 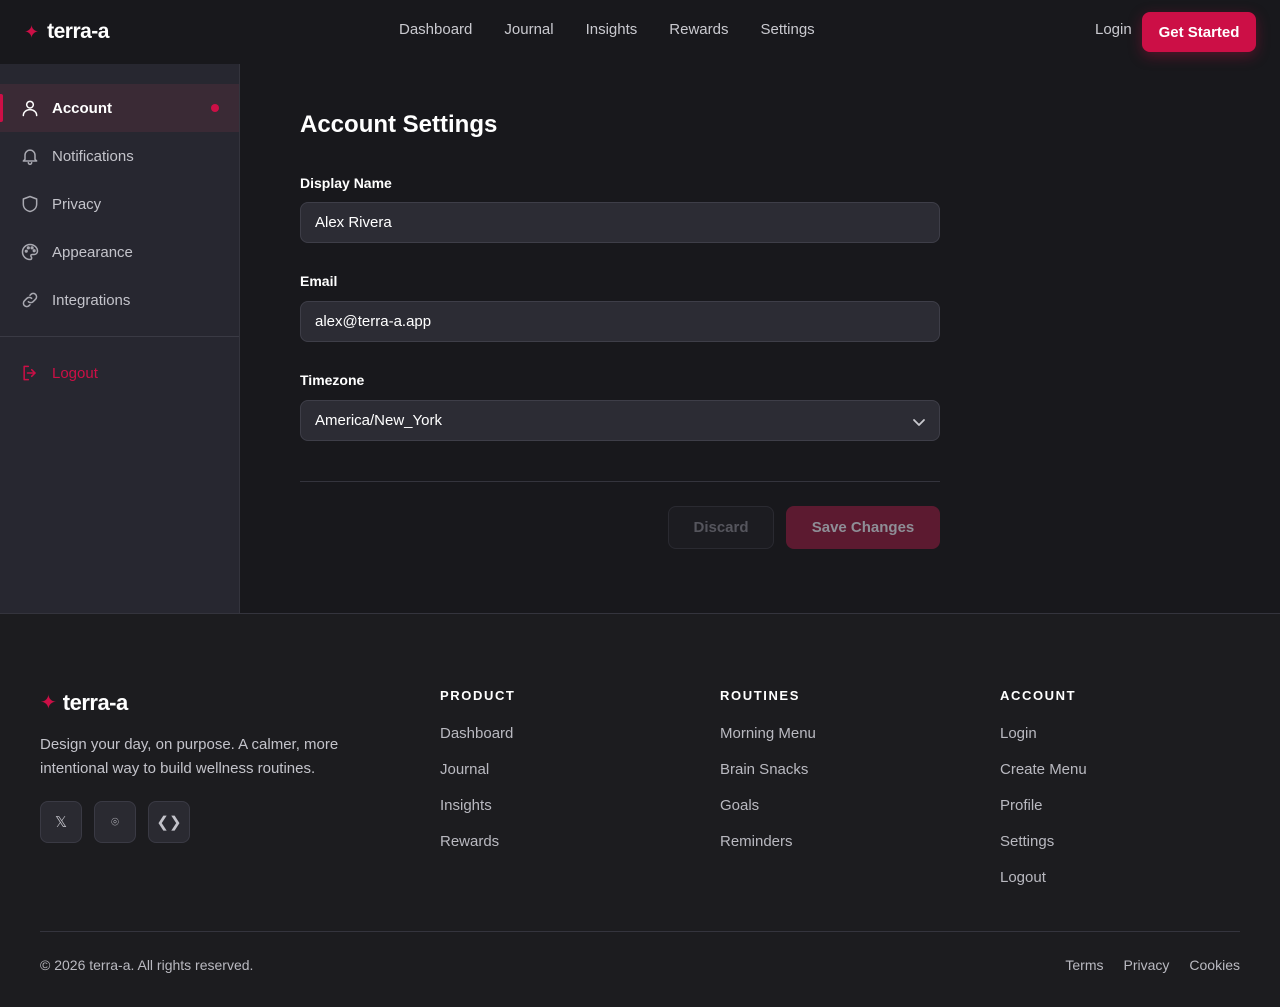 I want to click on display-name-label: Display Name, so click(x=346, y=183).